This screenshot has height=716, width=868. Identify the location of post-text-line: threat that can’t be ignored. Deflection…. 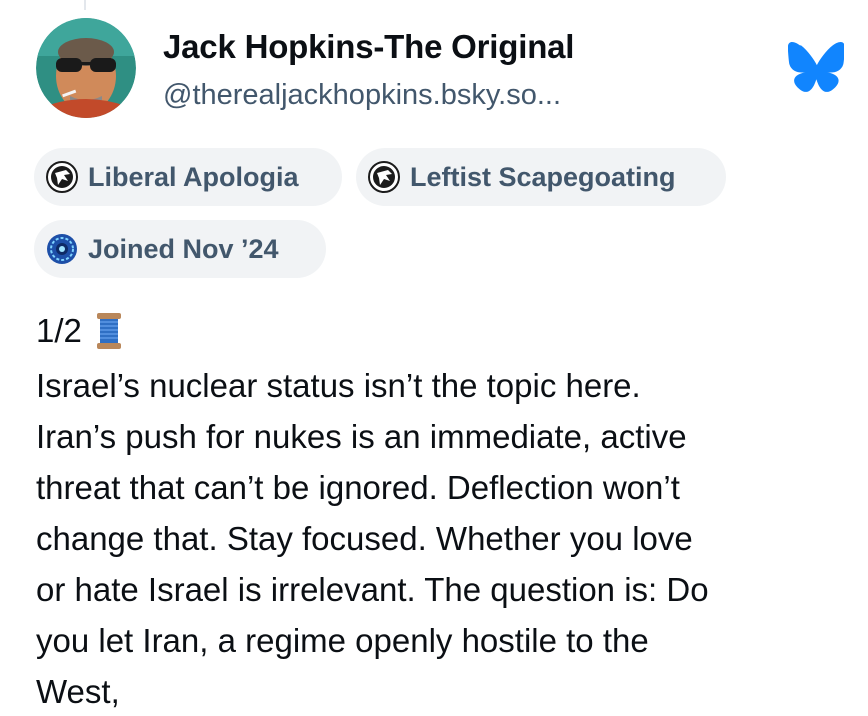
(358, 487).